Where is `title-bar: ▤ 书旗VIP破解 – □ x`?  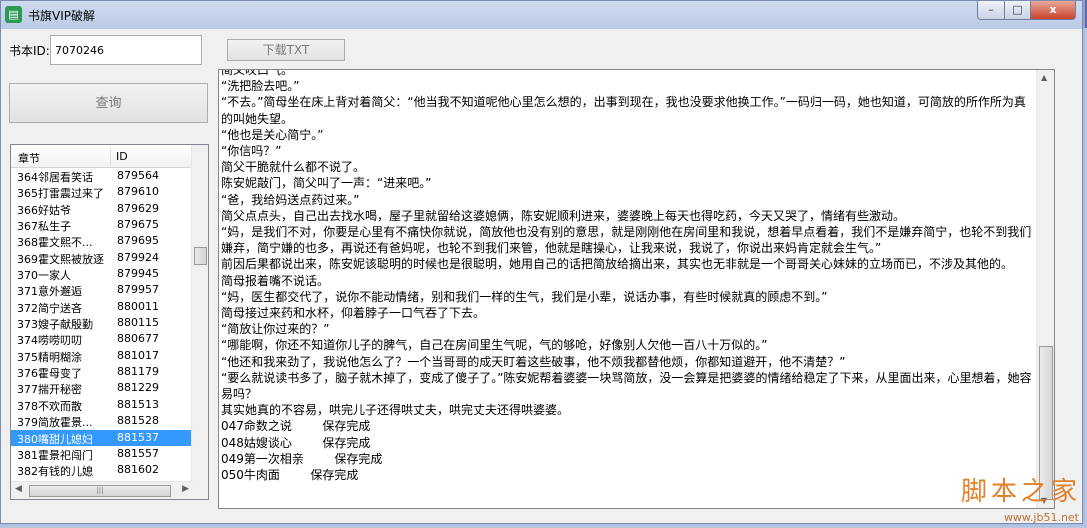 title-bar: ▤ 书旗VIP破解 – □ x is located at coordinates (541, 15).